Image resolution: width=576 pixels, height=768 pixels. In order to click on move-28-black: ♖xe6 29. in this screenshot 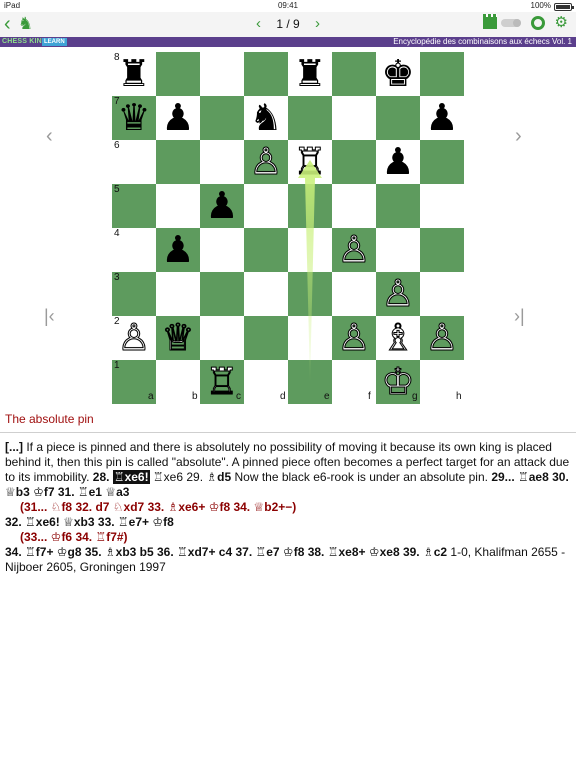, I will do `click(178, 477)`.